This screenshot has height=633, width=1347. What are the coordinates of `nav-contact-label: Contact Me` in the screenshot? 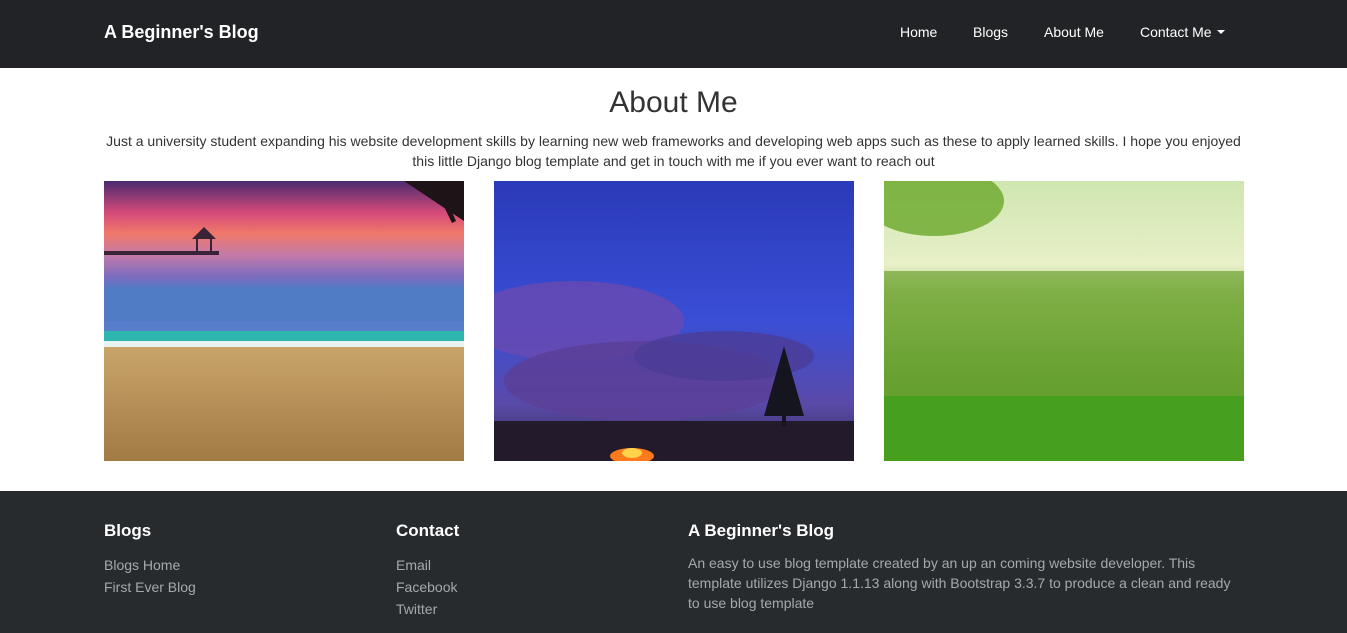 It's located at (1176, 32).